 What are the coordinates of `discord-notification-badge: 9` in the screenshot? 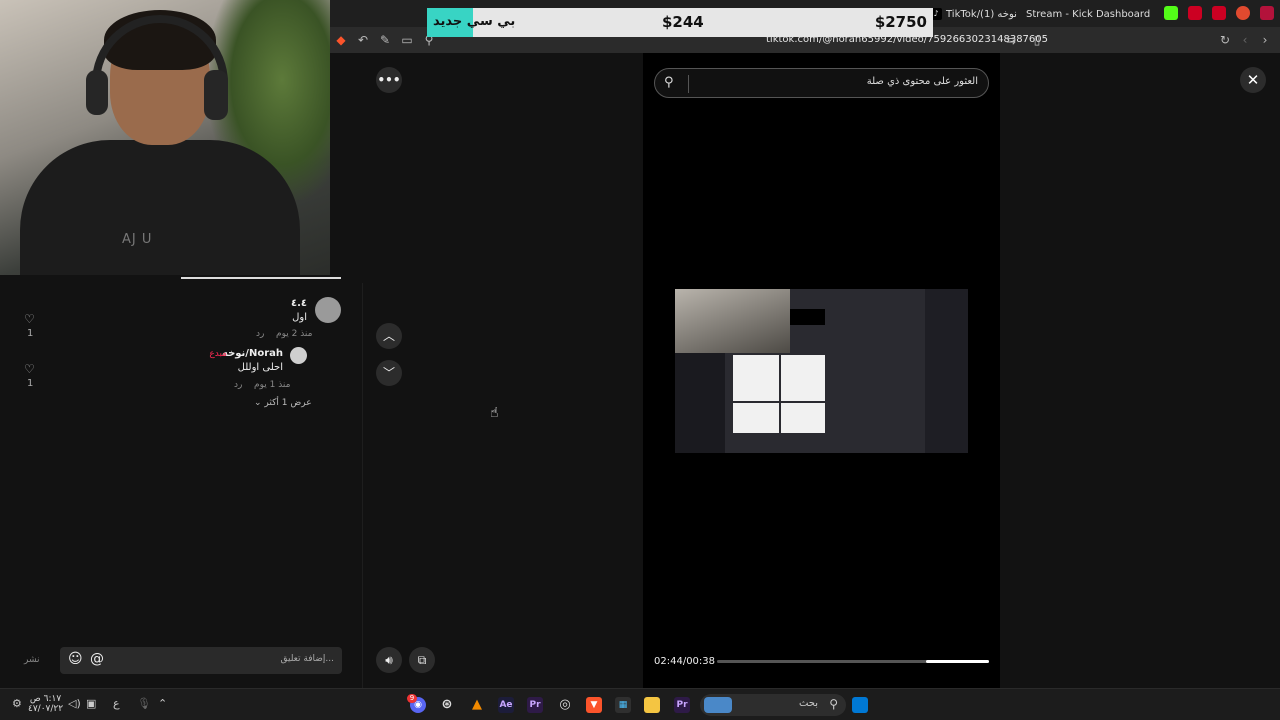 It's located at (412, 698).